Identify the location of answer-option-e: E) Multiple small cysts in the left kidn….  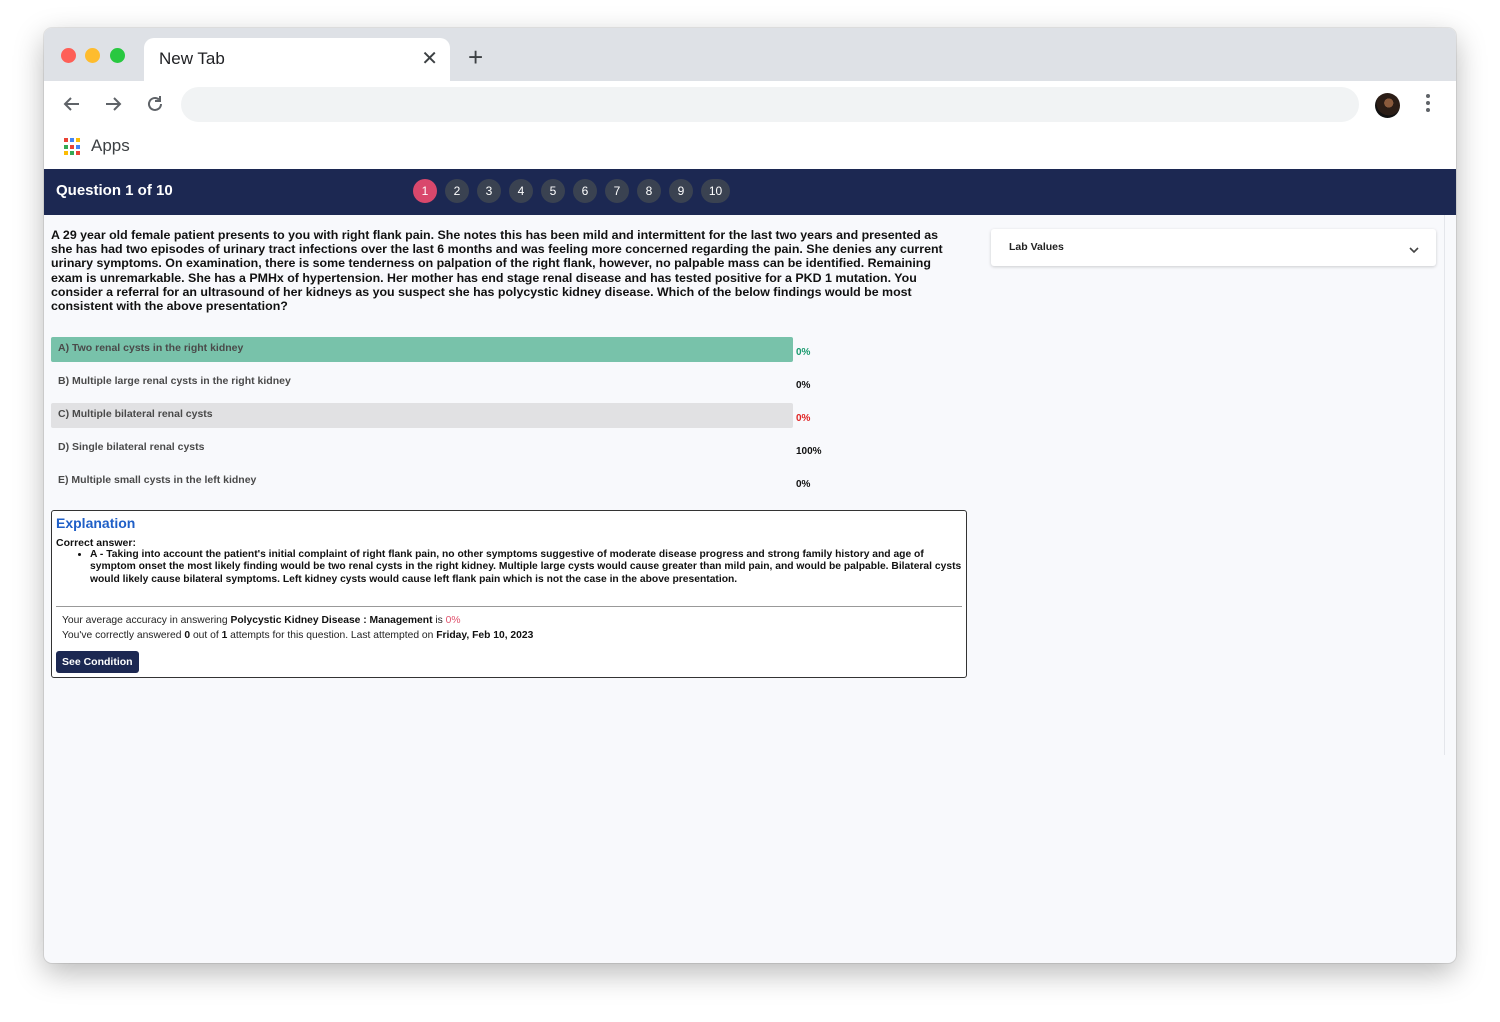
(422, 481).